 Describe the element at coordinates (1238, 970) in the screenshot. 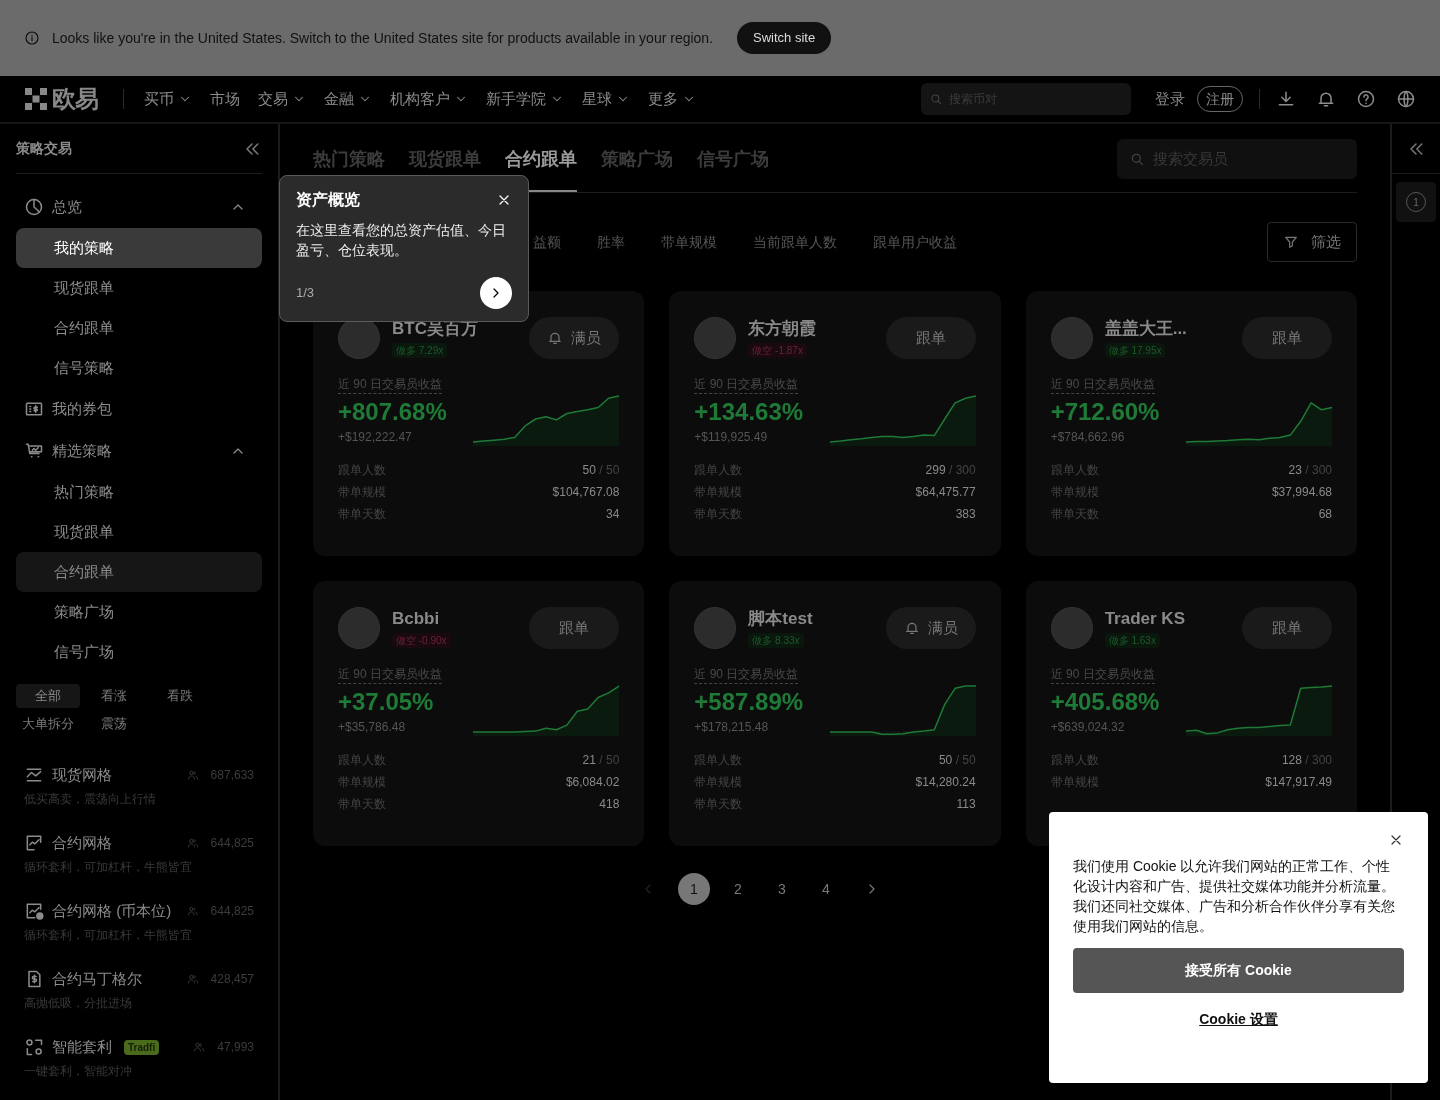

I see `accept-cookies-button: 接受所有 Cookie` at that location.